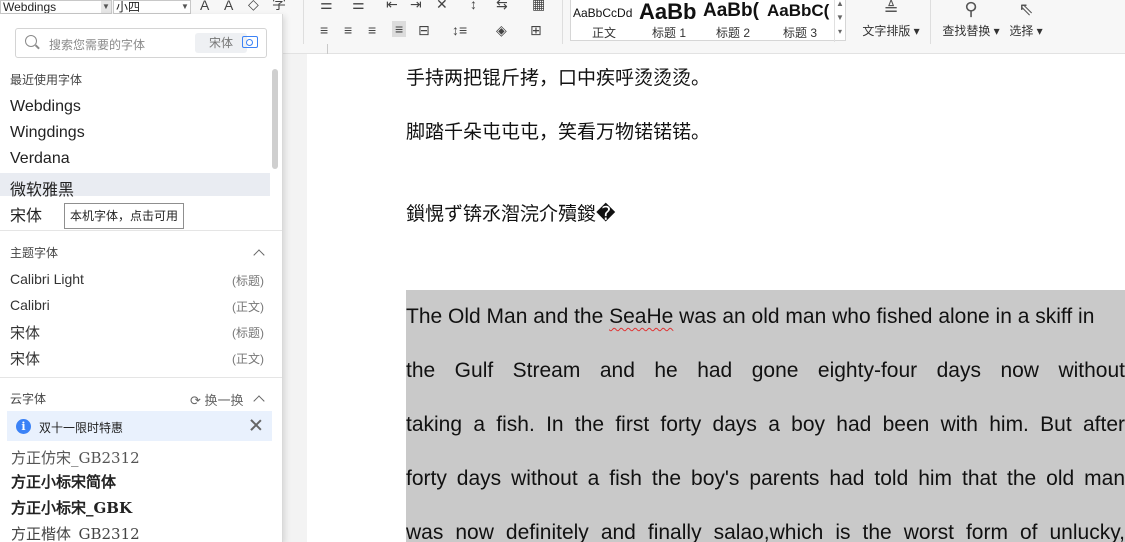  Describe the element at coordinates (839, 21) in the screenshot. I see `styles-scroll-icon: ▲ ▼ ▾` at that location.